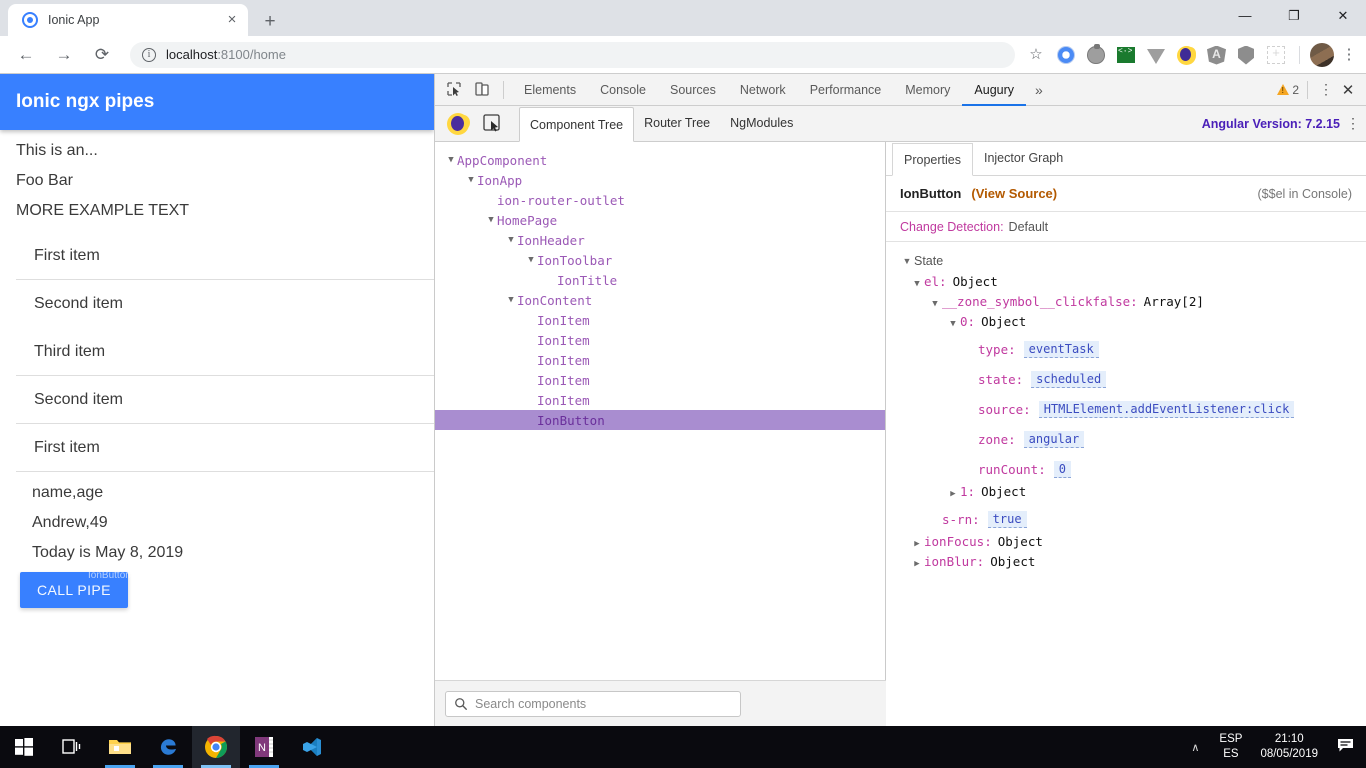 This screenshot has height=768, width=1366. What do you see at coordinates (927, 90) in the screenshot?
I see `tab-memory: Memory` at bounding box center [927, 90].